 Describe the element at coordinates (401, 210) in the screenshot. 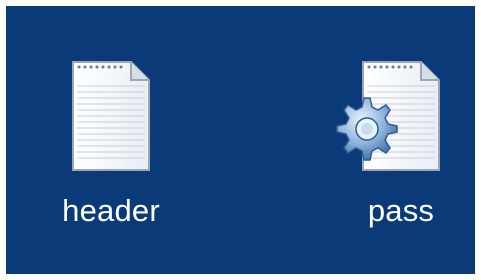

I see `desktop-item-label: pass` at that location.